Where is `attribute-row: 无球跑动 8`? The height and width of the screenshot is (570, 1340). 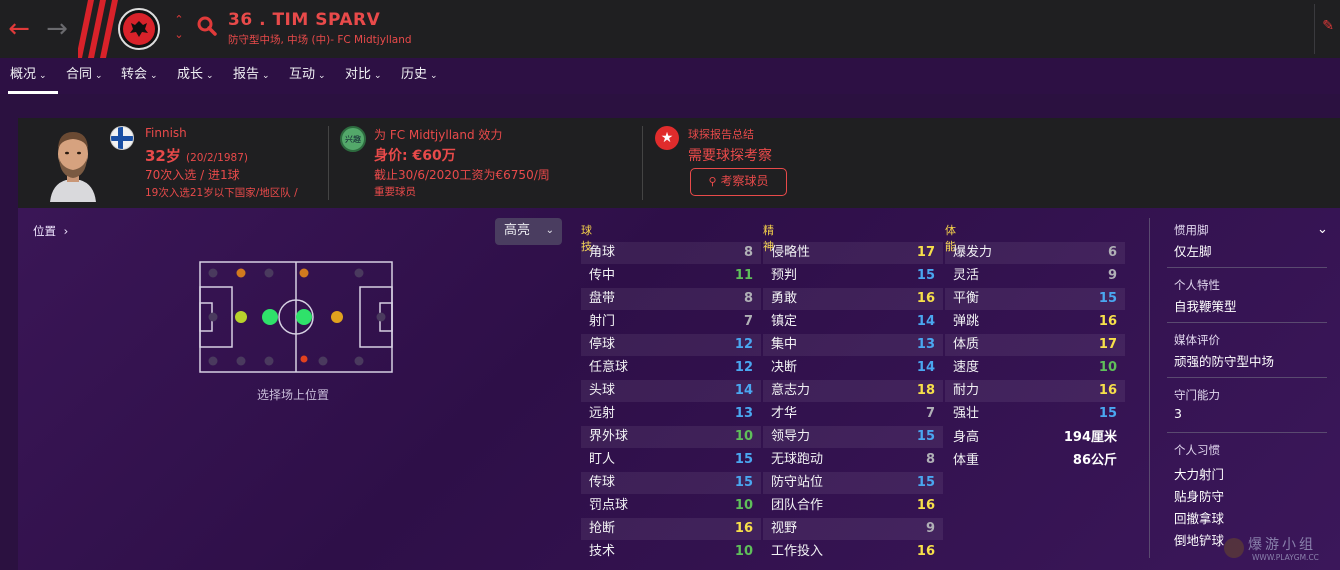 attribute-row: 无球跑动 8 is located at coordinates (853, 460).